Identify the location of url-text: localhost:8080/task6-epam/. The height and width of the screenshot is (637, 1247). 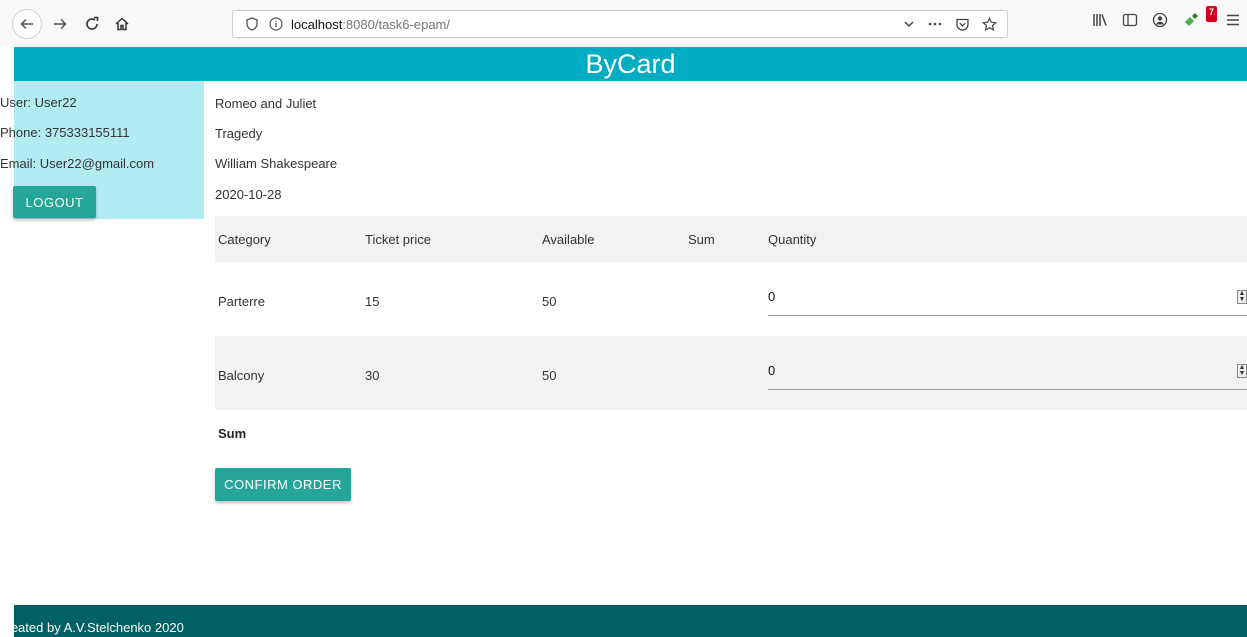
(370, 24).